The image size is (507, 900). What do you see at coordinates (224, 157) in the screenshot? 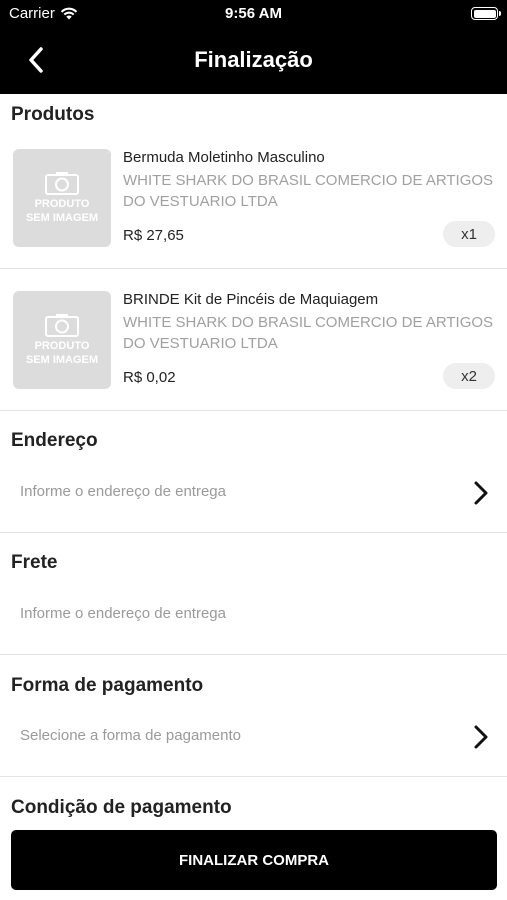
I see `product-name: Bermuda Moletinho Masculino` at bounding box center [224, 157].